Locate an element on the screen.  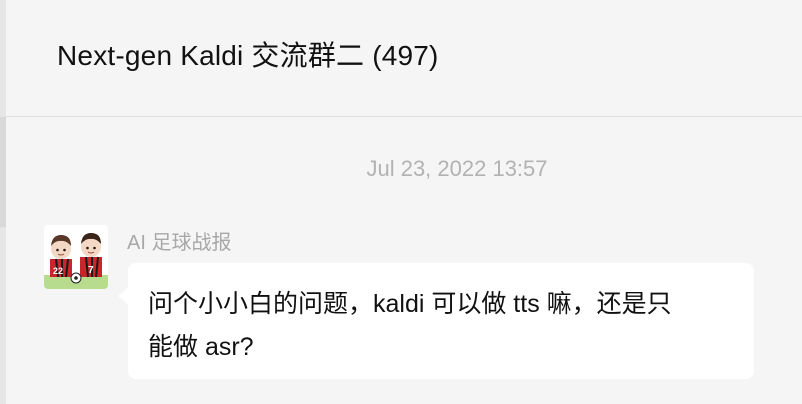
message-timestamp: Jul 23, 2022 13:57 is located at coordinates (457, 168).